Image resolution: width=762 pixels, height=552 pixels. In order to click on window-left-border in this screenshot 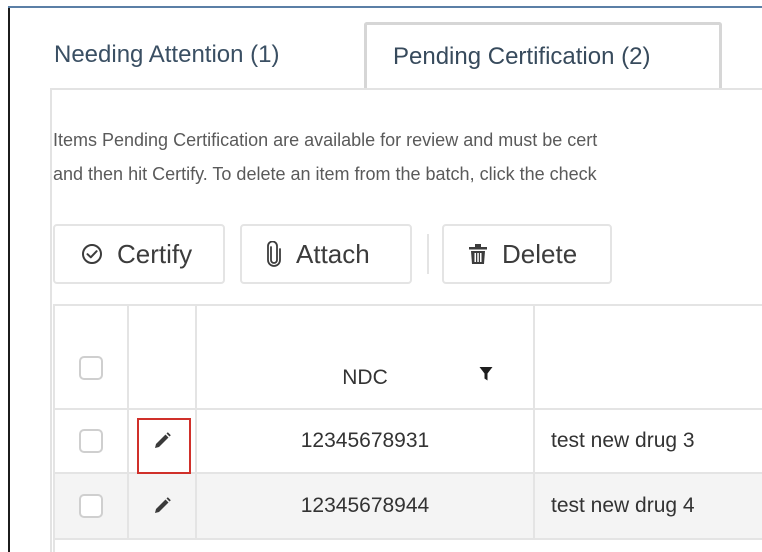, I will do `click(9, 280)`.